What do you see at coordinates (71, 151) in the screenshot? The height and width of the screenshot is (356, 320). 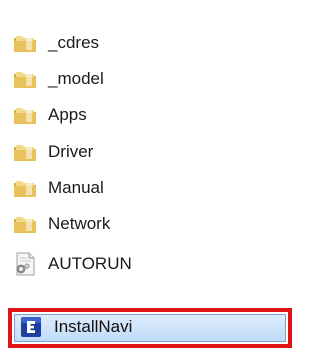 I see `item-name: Driver` at bounding box center [71, 151].